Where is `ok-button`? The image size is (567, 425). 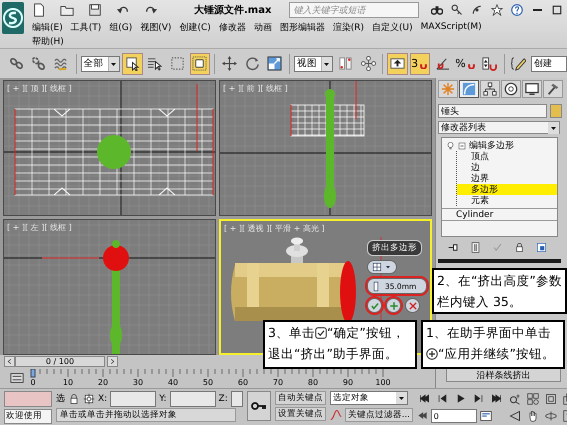 ok-button is located at coordinates (374, 305).